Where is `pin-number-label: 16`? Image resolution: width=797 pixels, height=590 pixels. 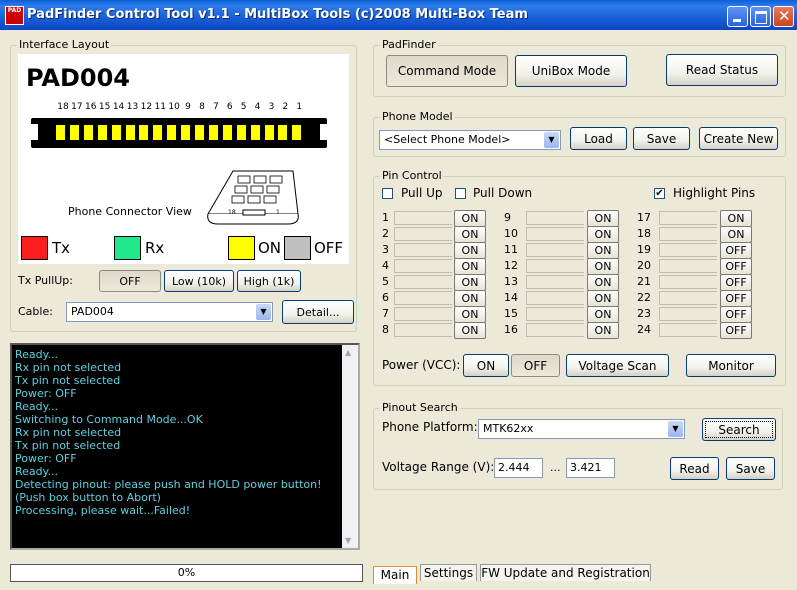 pin-number-label: 16 is located at coordinates (511, 329).